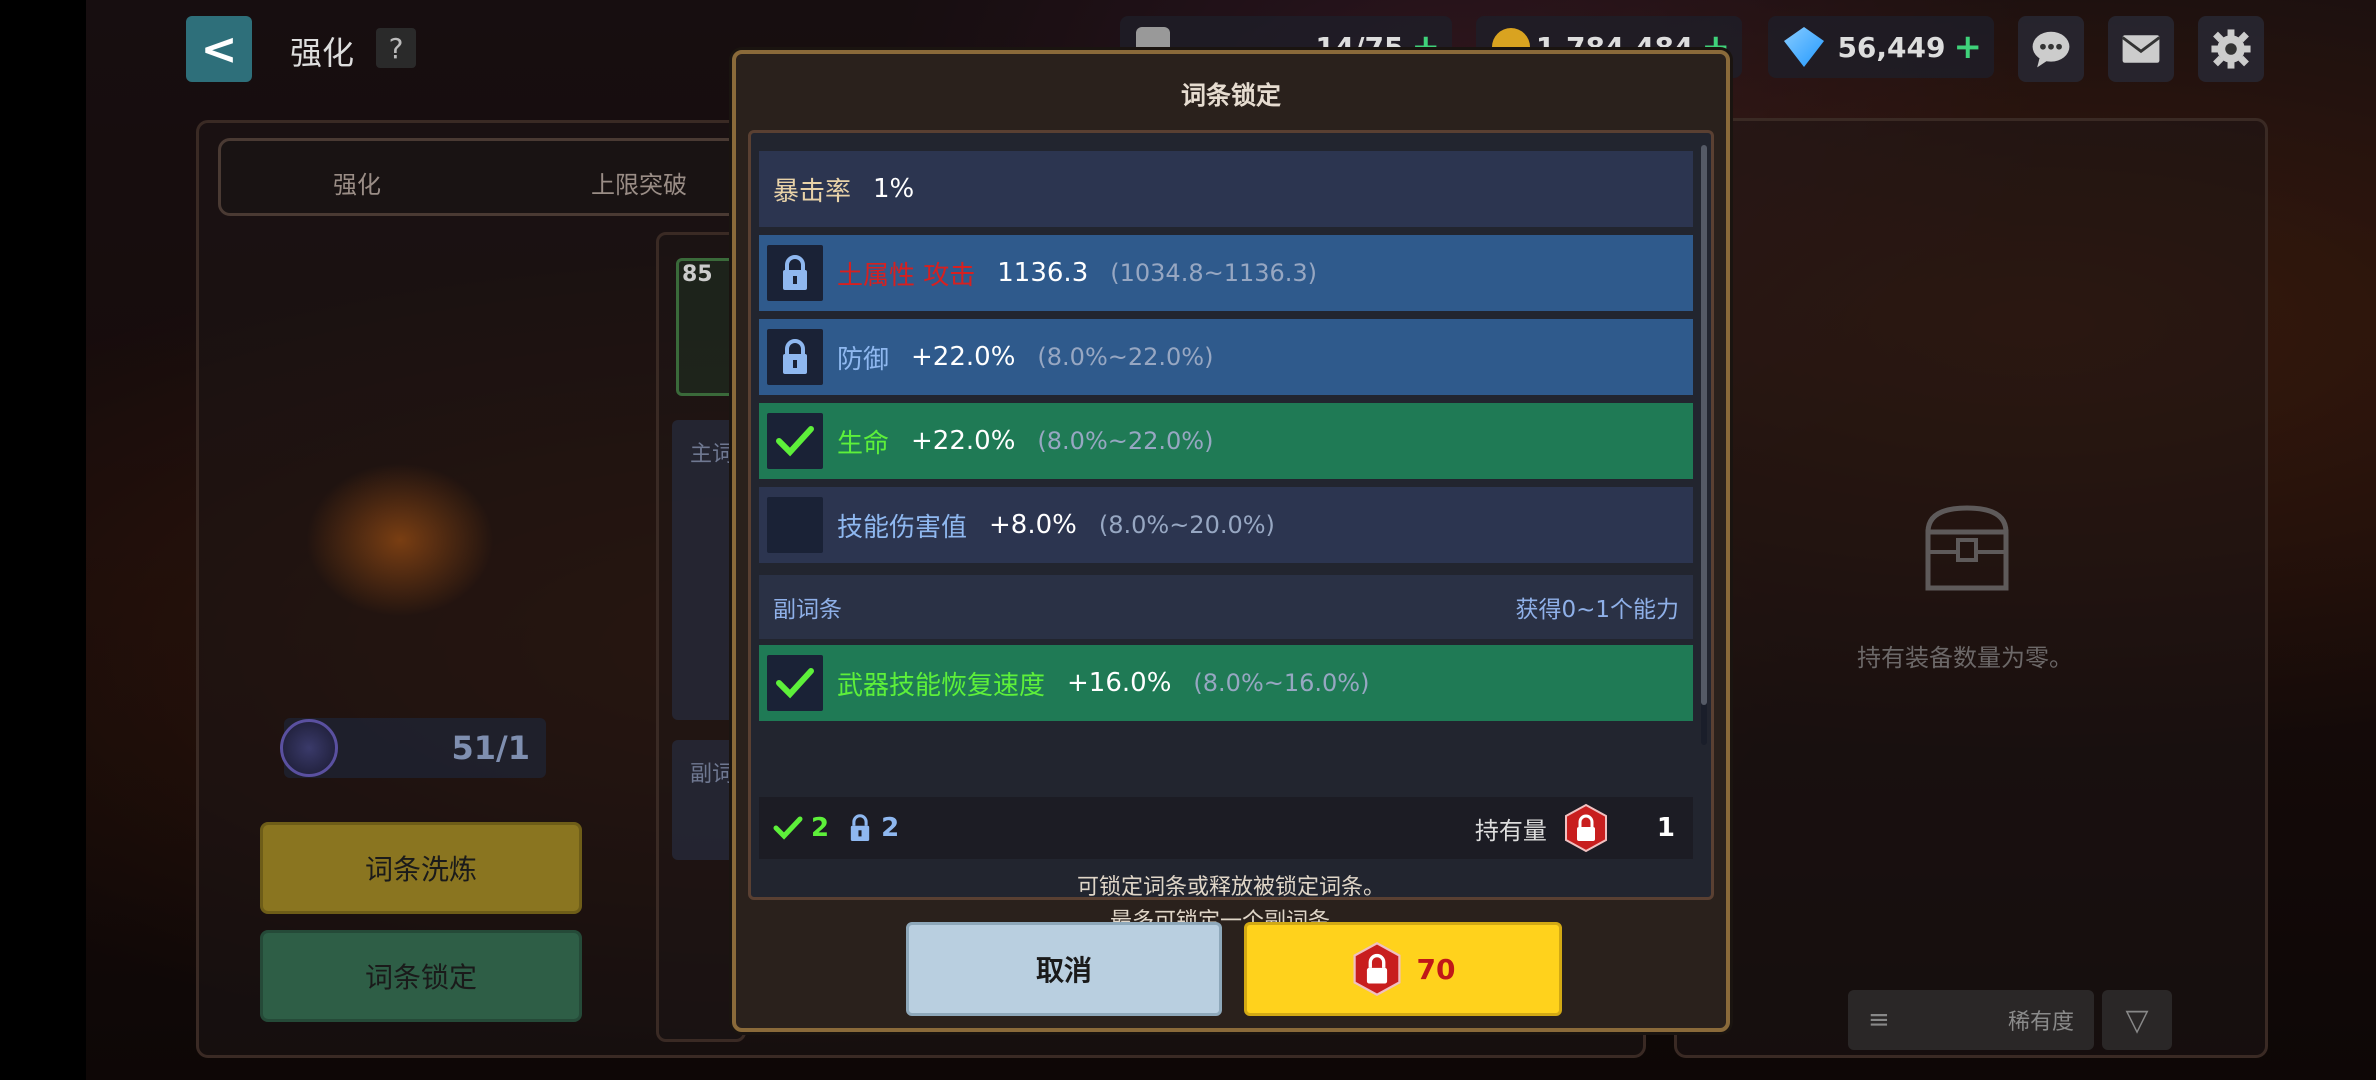  Describe the element at coordinates (309, 748) in the screenshot. I see `hammer-icon` at that location.